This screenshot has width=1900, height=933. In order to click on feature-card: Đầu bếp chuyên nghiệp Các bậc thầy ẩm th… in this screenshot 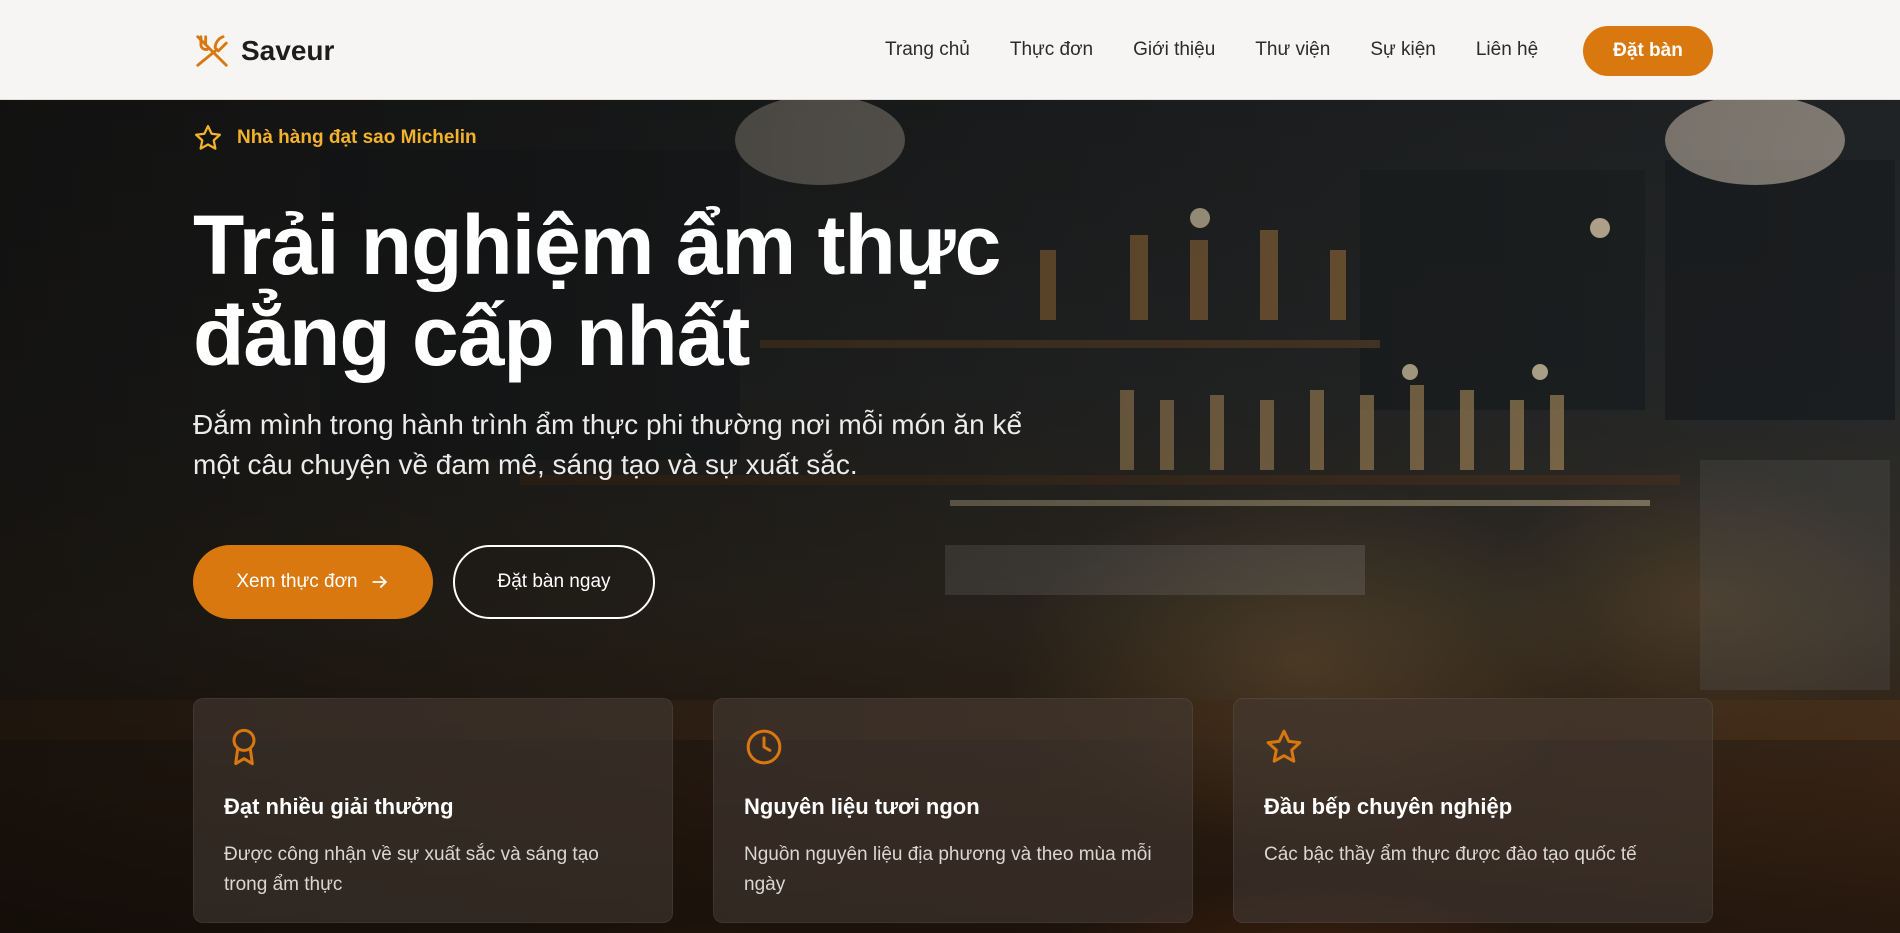, I will do `click(1473, 810)`.